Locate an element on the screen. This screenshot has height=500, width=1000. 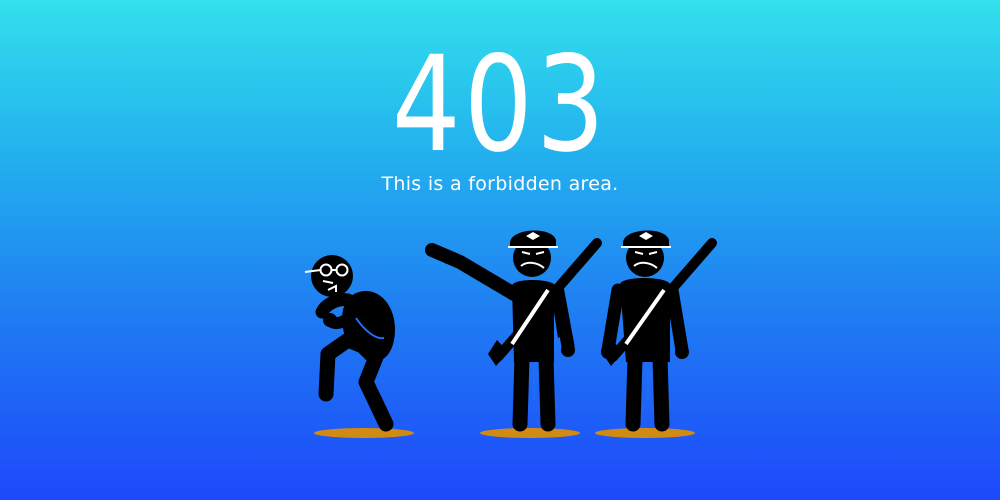
ground-shadow-right is located at coordinates (645, 433).